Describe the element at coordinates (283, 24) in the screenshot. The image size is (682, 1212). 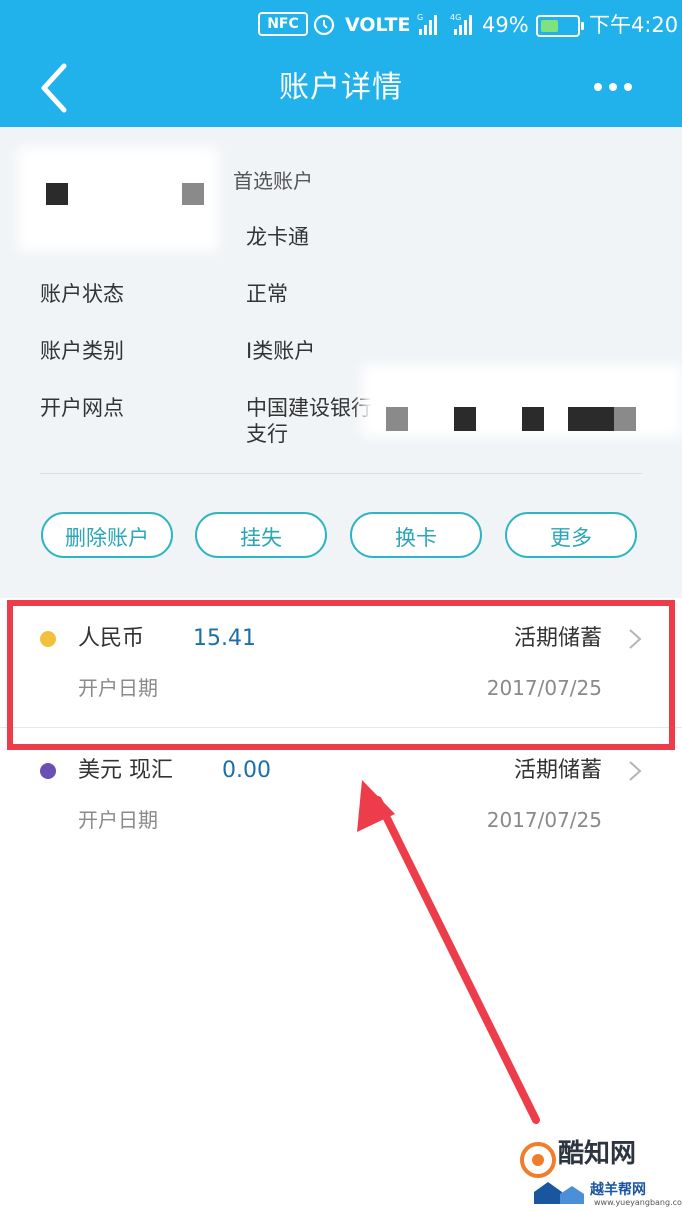
I see `nfc-indicator: NFC` at that location.